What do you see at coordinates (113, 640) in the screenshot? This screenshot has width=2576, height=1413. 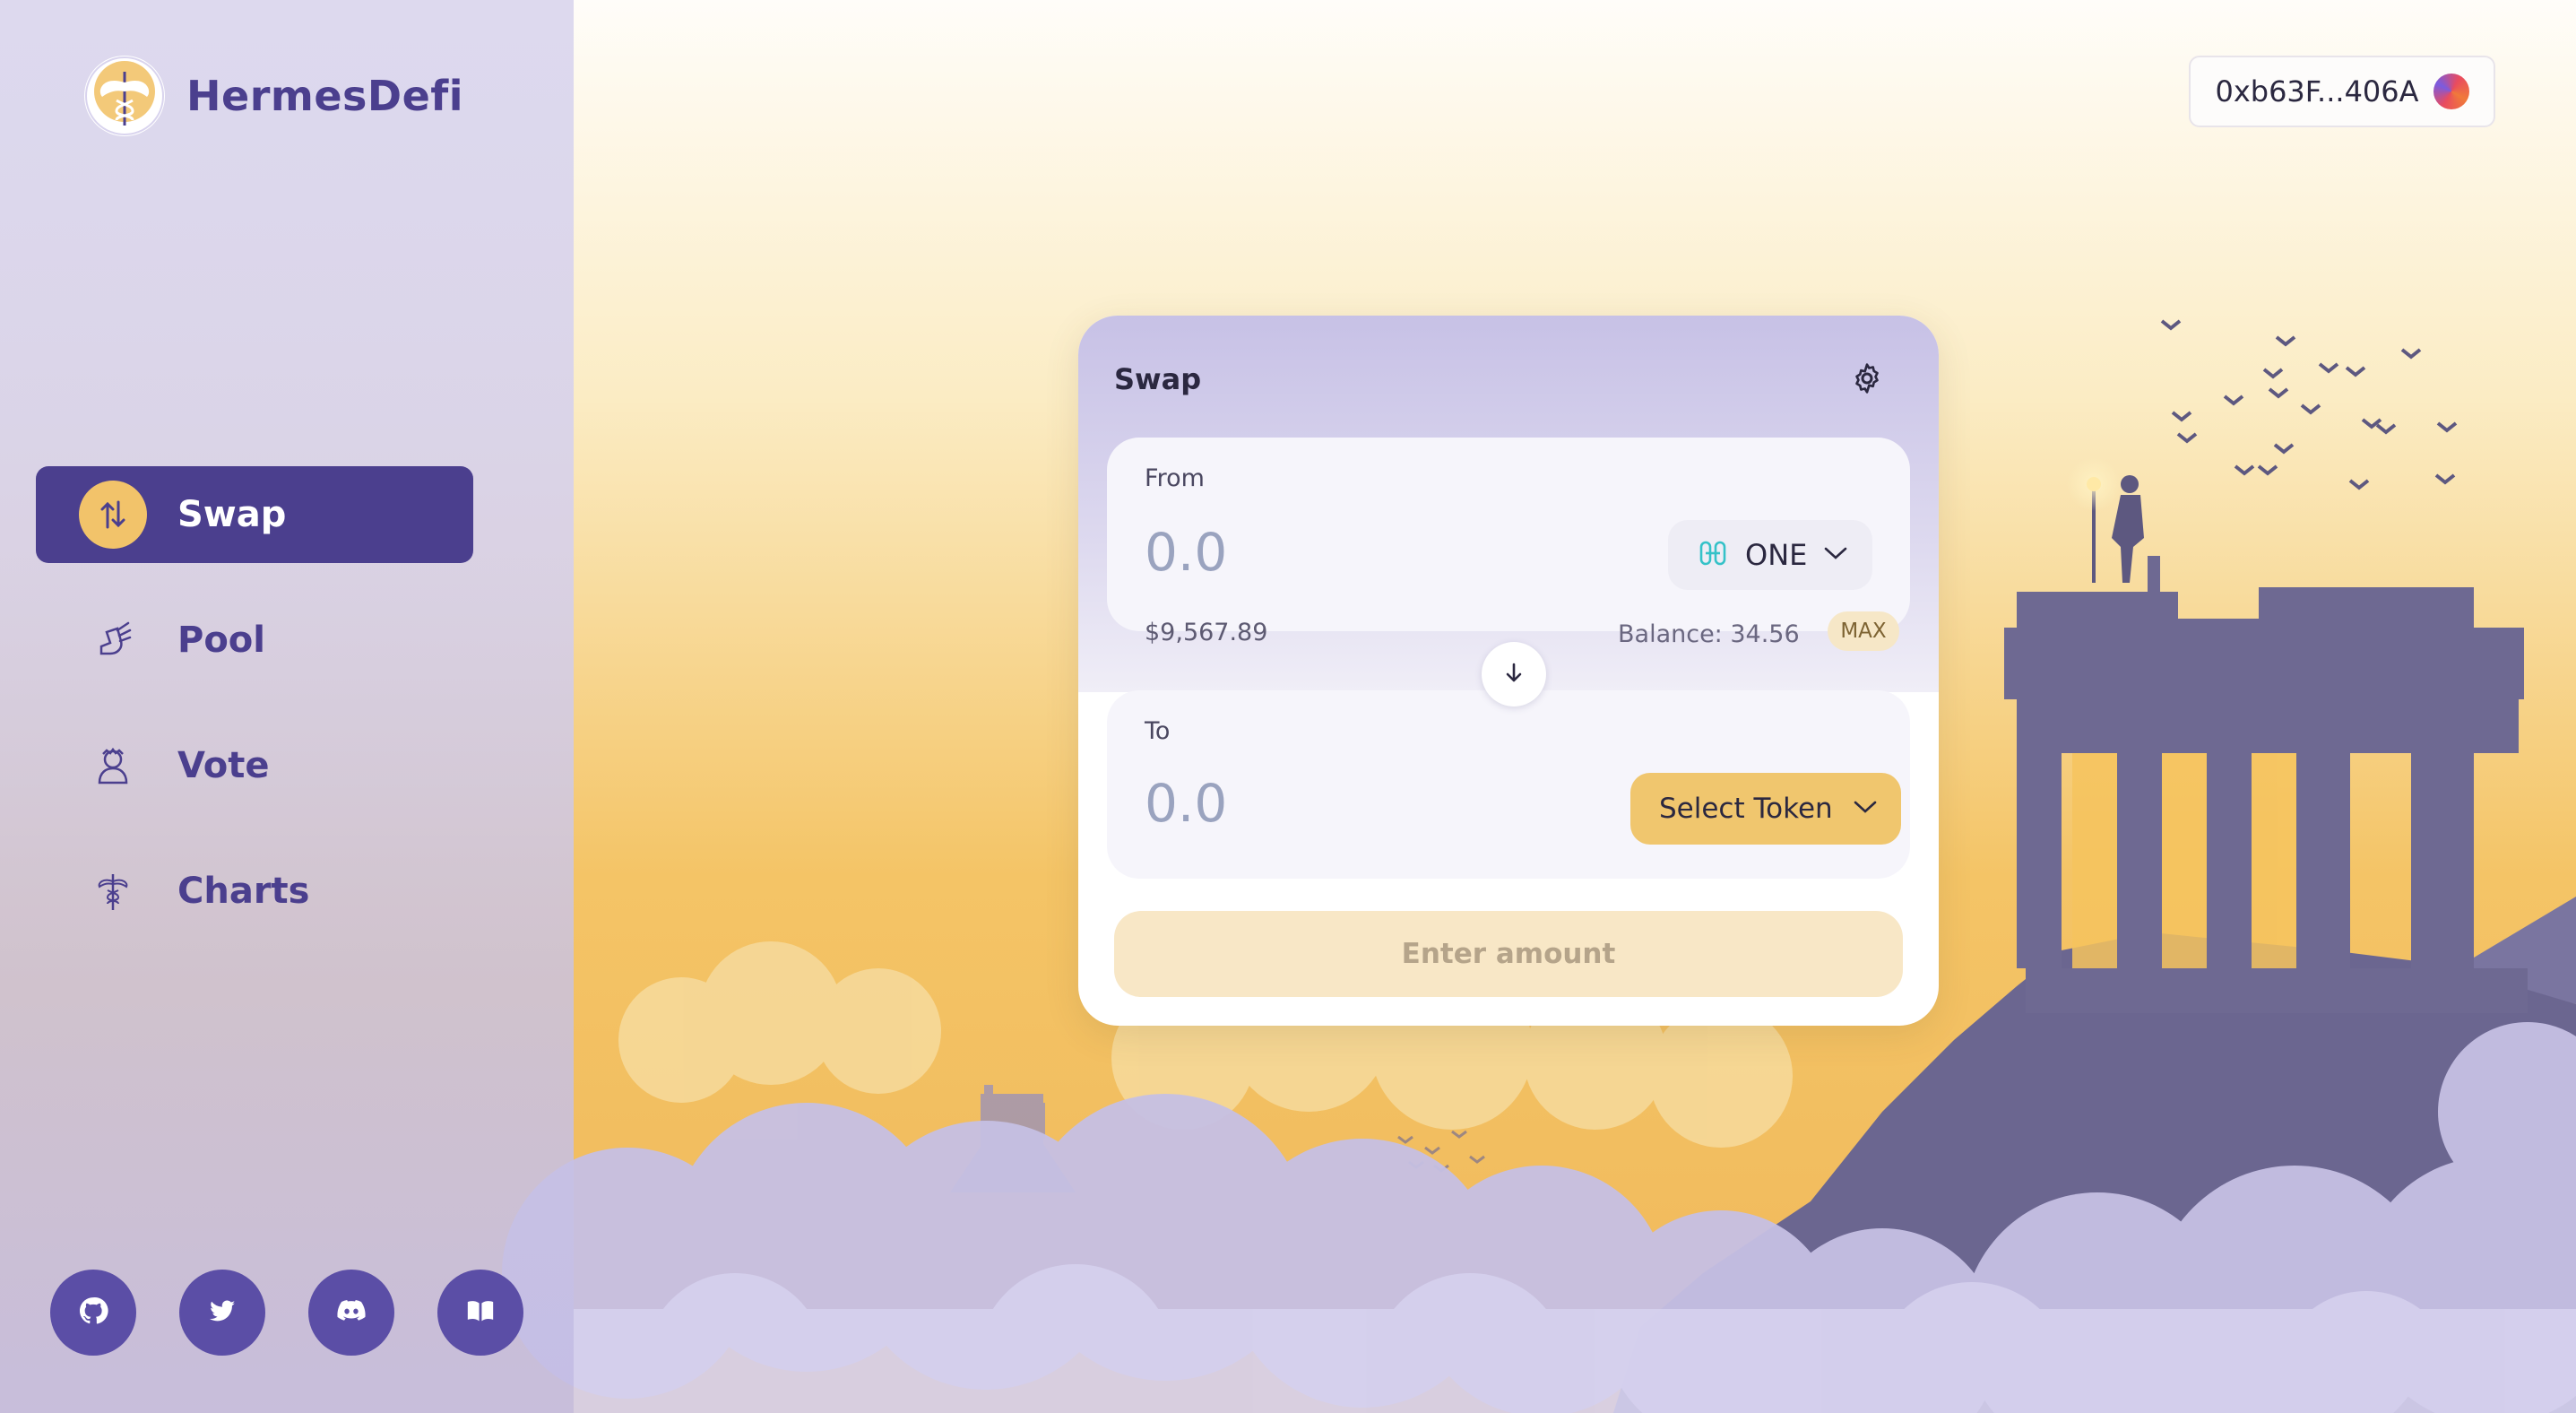 I see `winged-boot-icon` at bounding box center [113, 640].